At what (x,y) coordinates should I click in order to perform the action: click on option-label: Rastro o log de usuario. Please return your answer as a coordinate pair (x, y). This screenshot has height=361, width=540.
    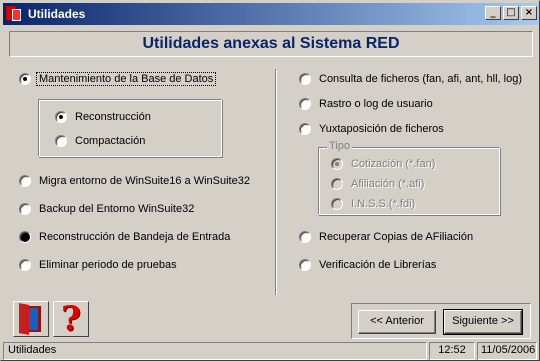
    Looking at the image, I should click on (376, 104).